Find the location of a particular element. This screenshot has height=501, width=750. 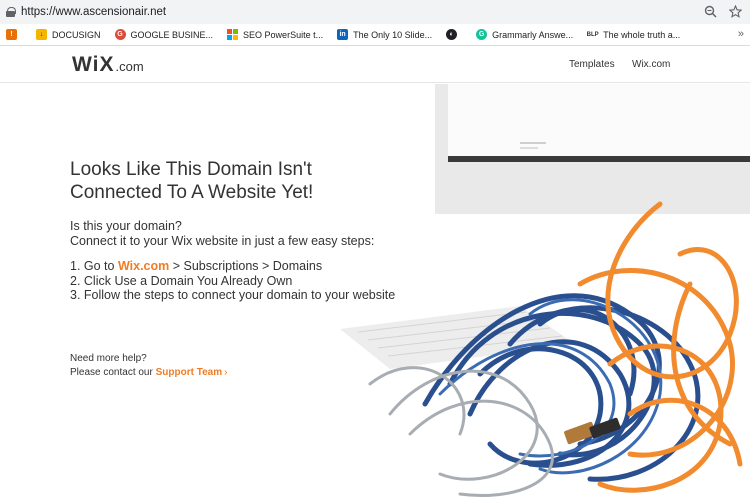

bookmark-alert: ! is located at coordinates (14, 34).